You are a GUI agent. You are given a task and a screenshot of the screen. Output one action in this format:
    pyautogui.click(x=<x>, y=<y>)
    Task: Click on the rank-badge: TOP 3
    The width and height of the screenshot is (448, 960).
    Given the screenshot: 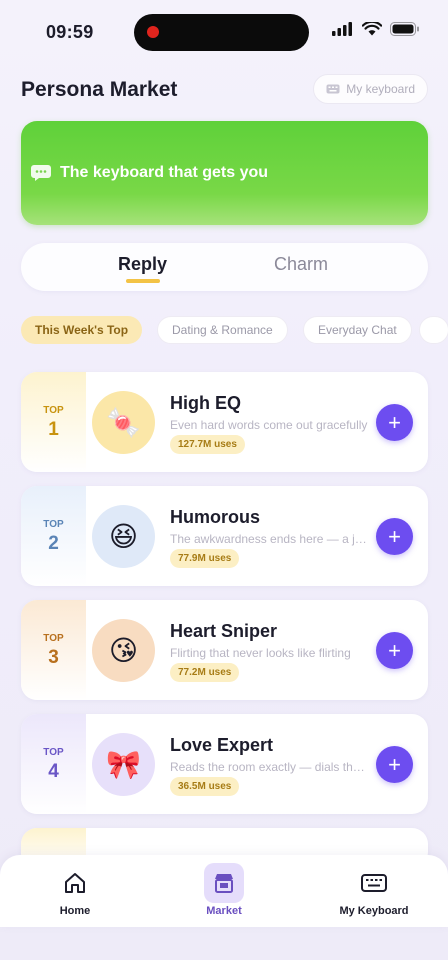 What is the action you would take?
    pyautogui.click(x=53, y=650)
    